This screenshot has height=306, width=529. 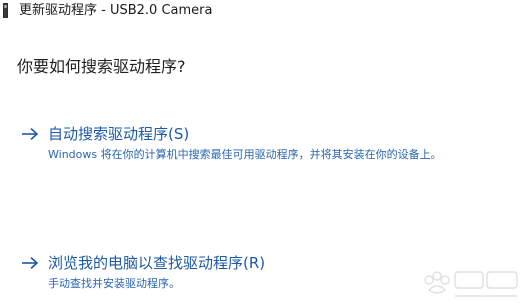 I want to click on usb-device-icon, so click(x=5, y=10).